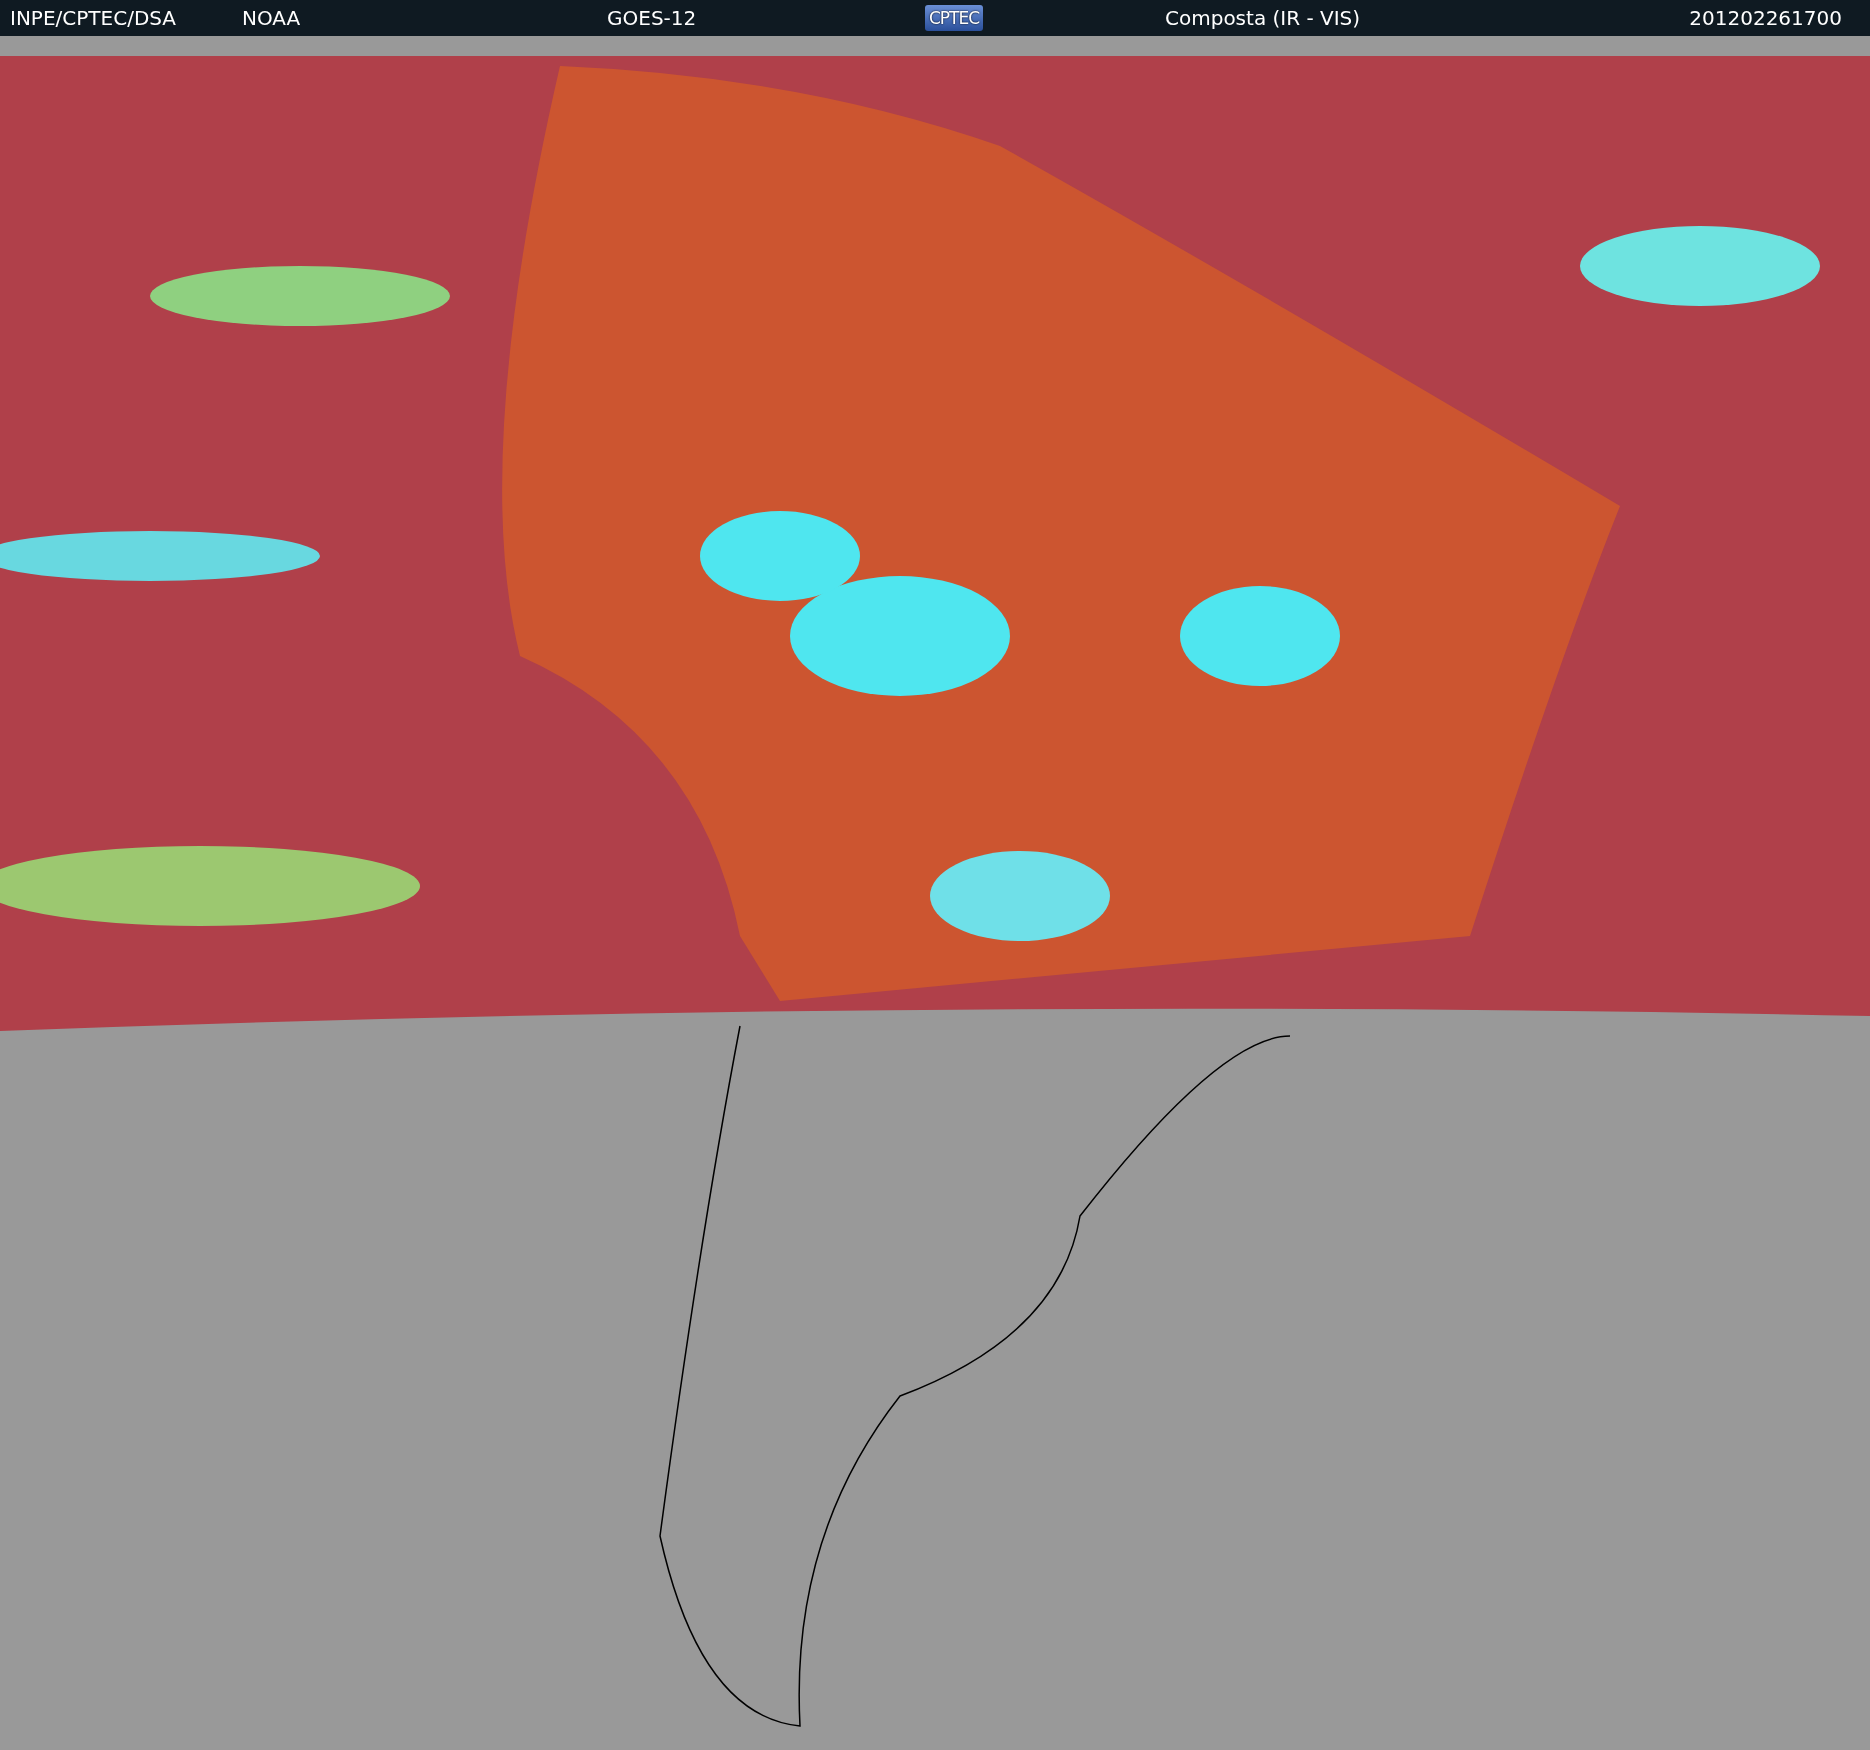  What do you see at coordinates (1765, 18) in the screenshot?
I see `timestamp-label: 201202261700` at bounding box center [1765, 18].